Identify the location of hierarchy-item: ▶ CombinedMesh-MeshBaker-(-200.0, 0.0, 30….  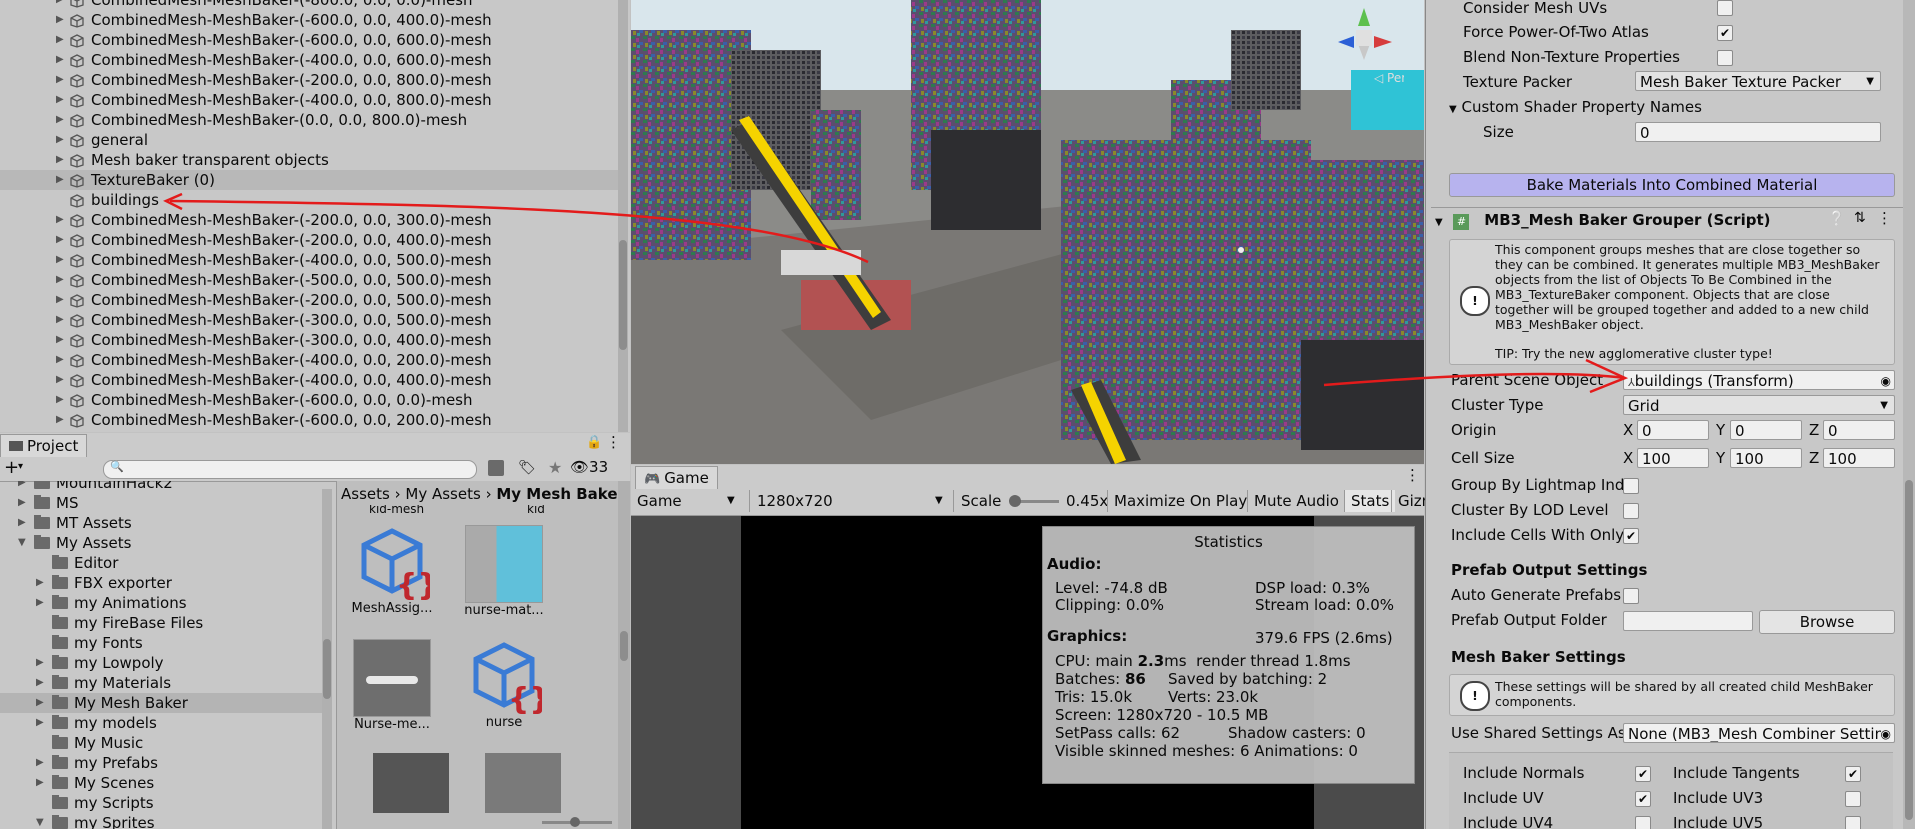
(310, 220).